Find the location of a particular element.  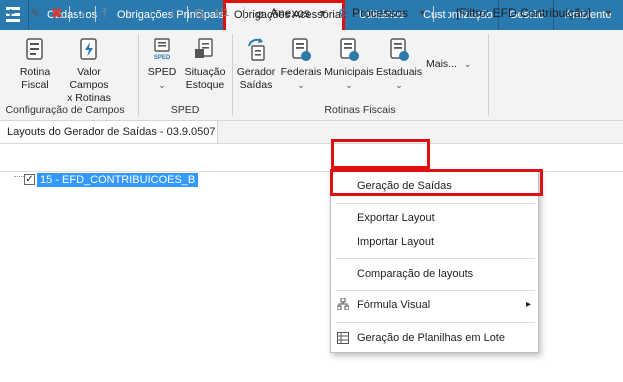

filter-icon is located at coordinates (447, 13).